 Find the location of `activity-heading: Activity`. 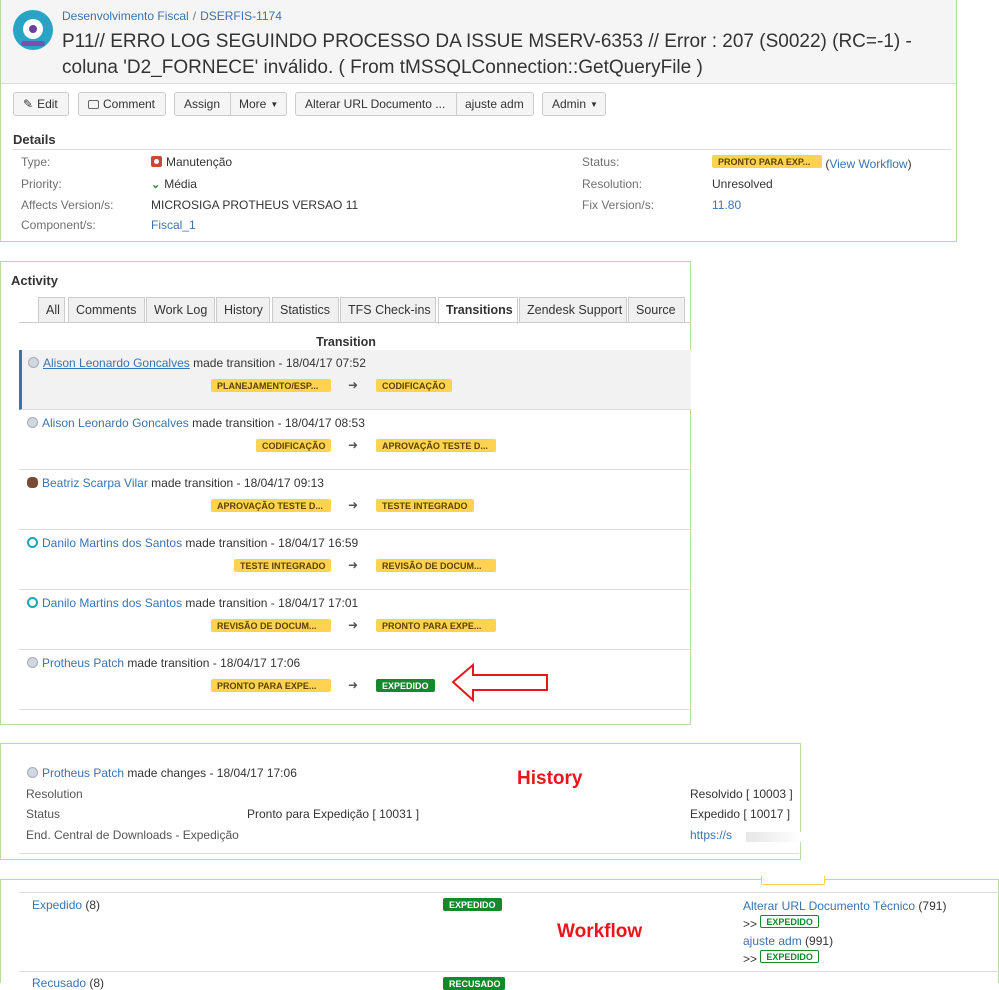

activity-heading: Activity is located at coordinates (34, 280).